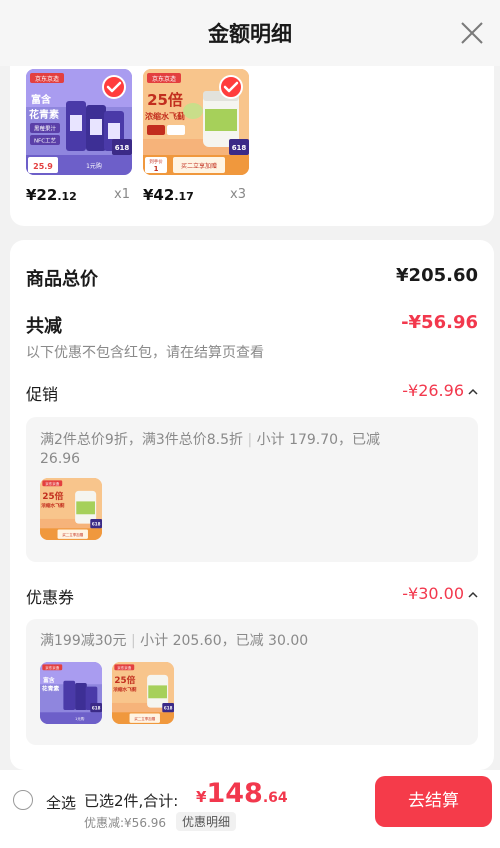 This screenshot has width=500, height=848. I want to click on select-all-label: 全选, so click(61, 802).